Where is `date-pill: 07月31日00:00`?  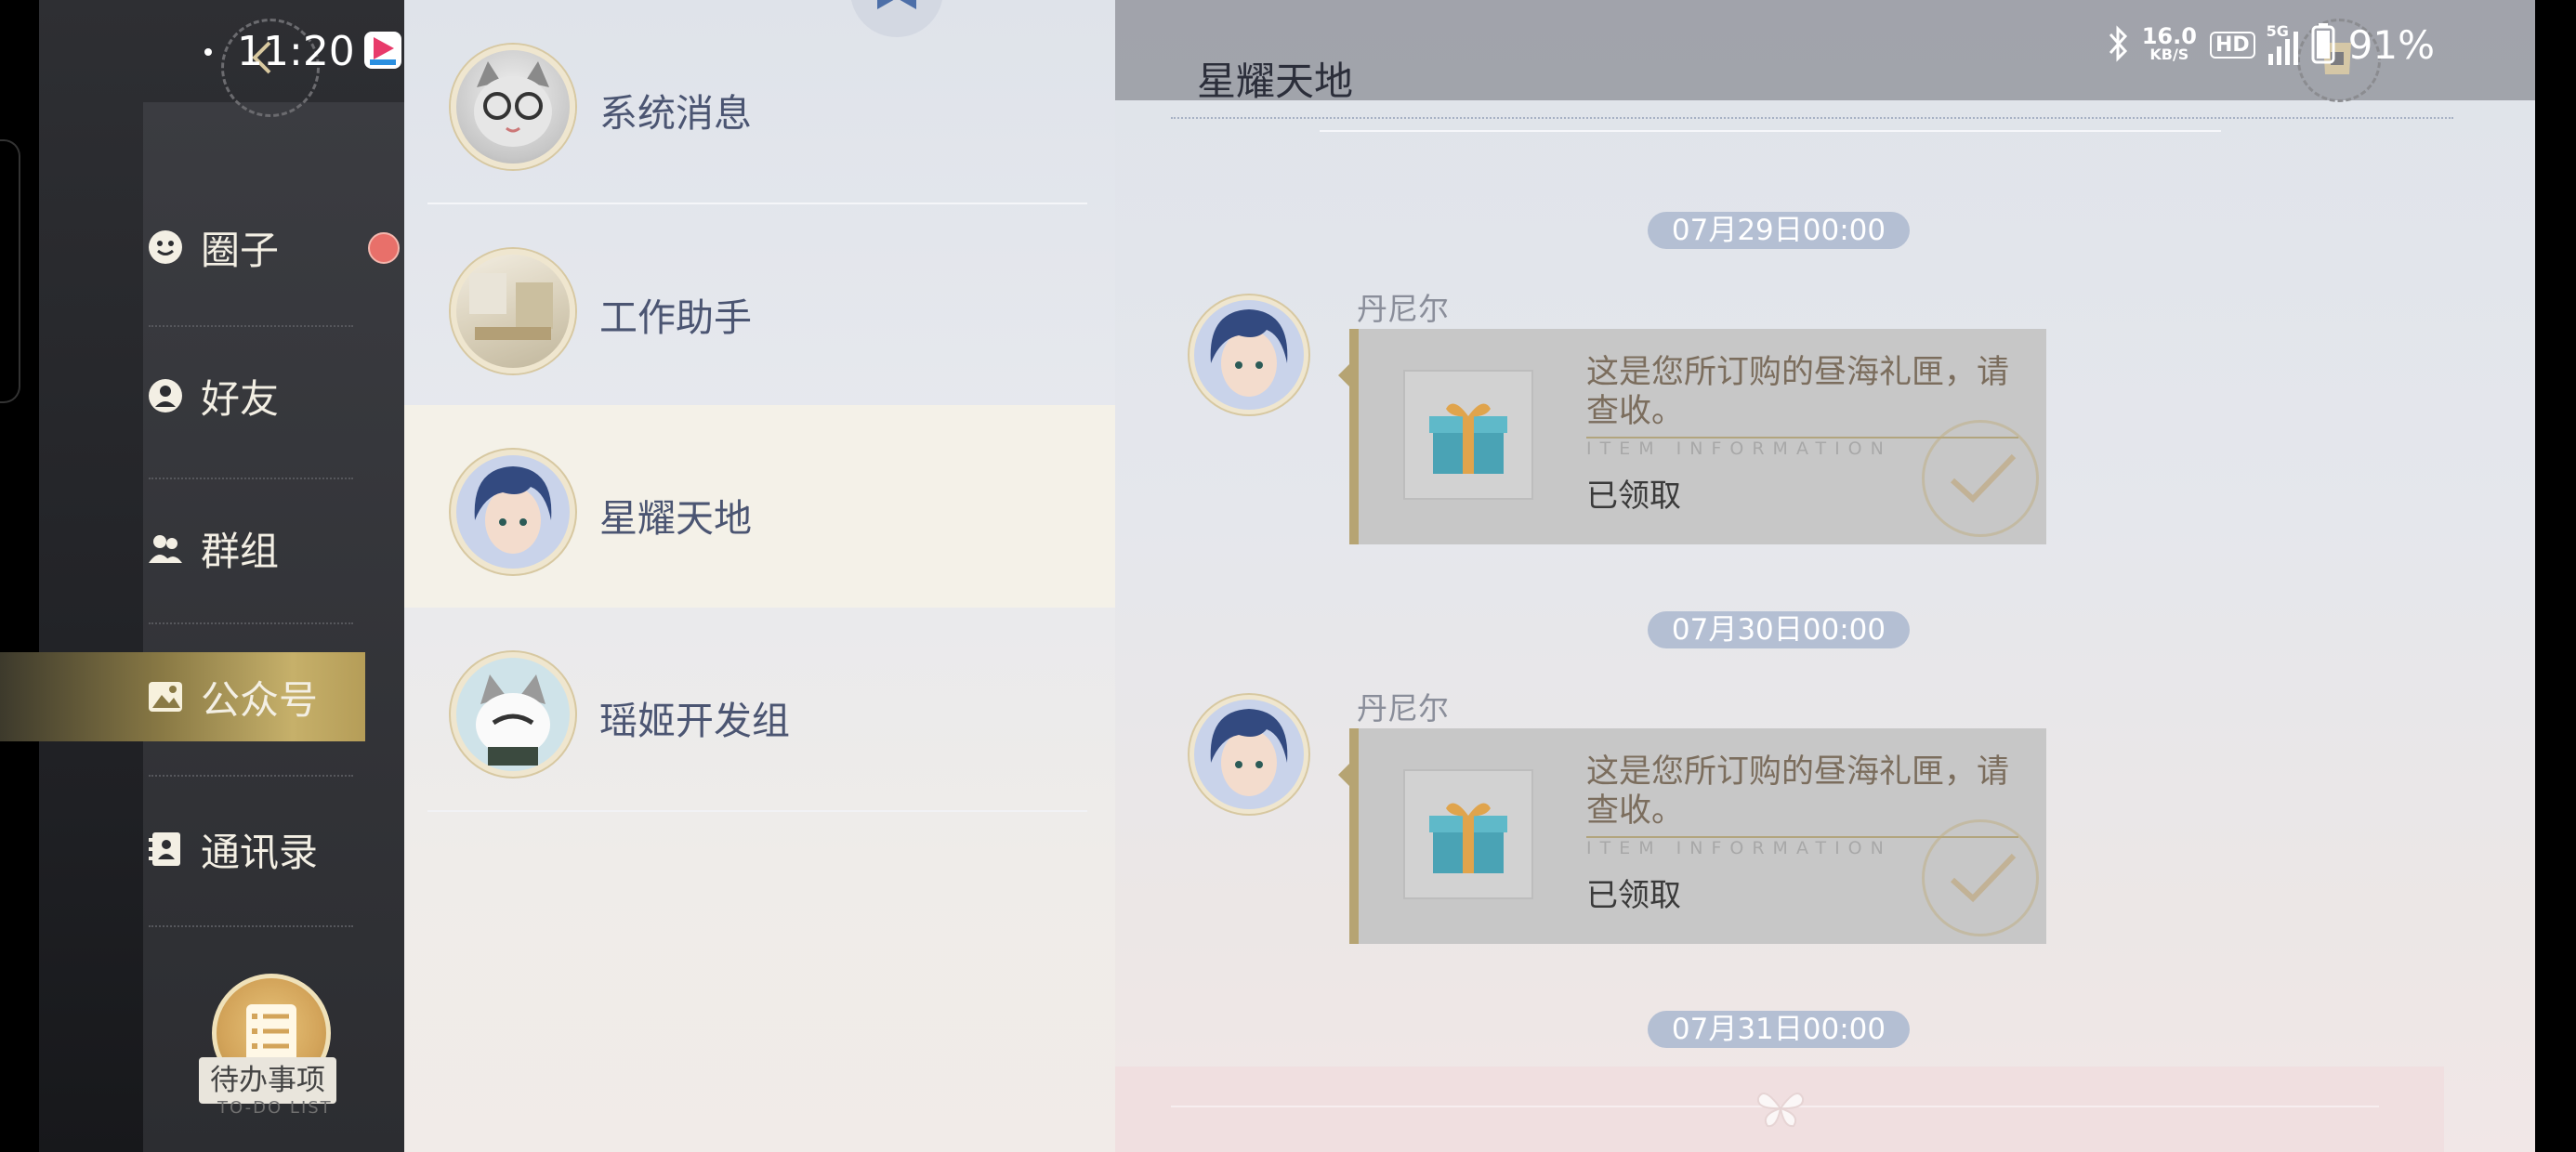 date-pill: 07月31日00:00 is located at coordinates (1779, 1029).